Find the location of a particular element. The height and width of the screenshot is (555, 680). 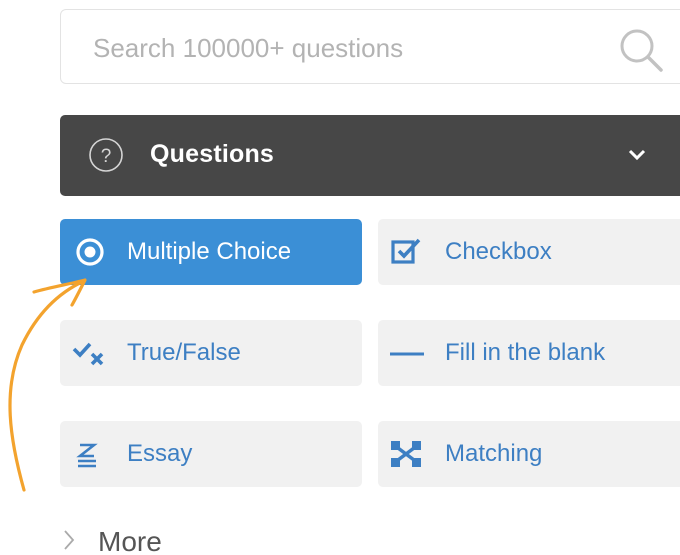

check-cross-icon is located at coordinates (88, 354).